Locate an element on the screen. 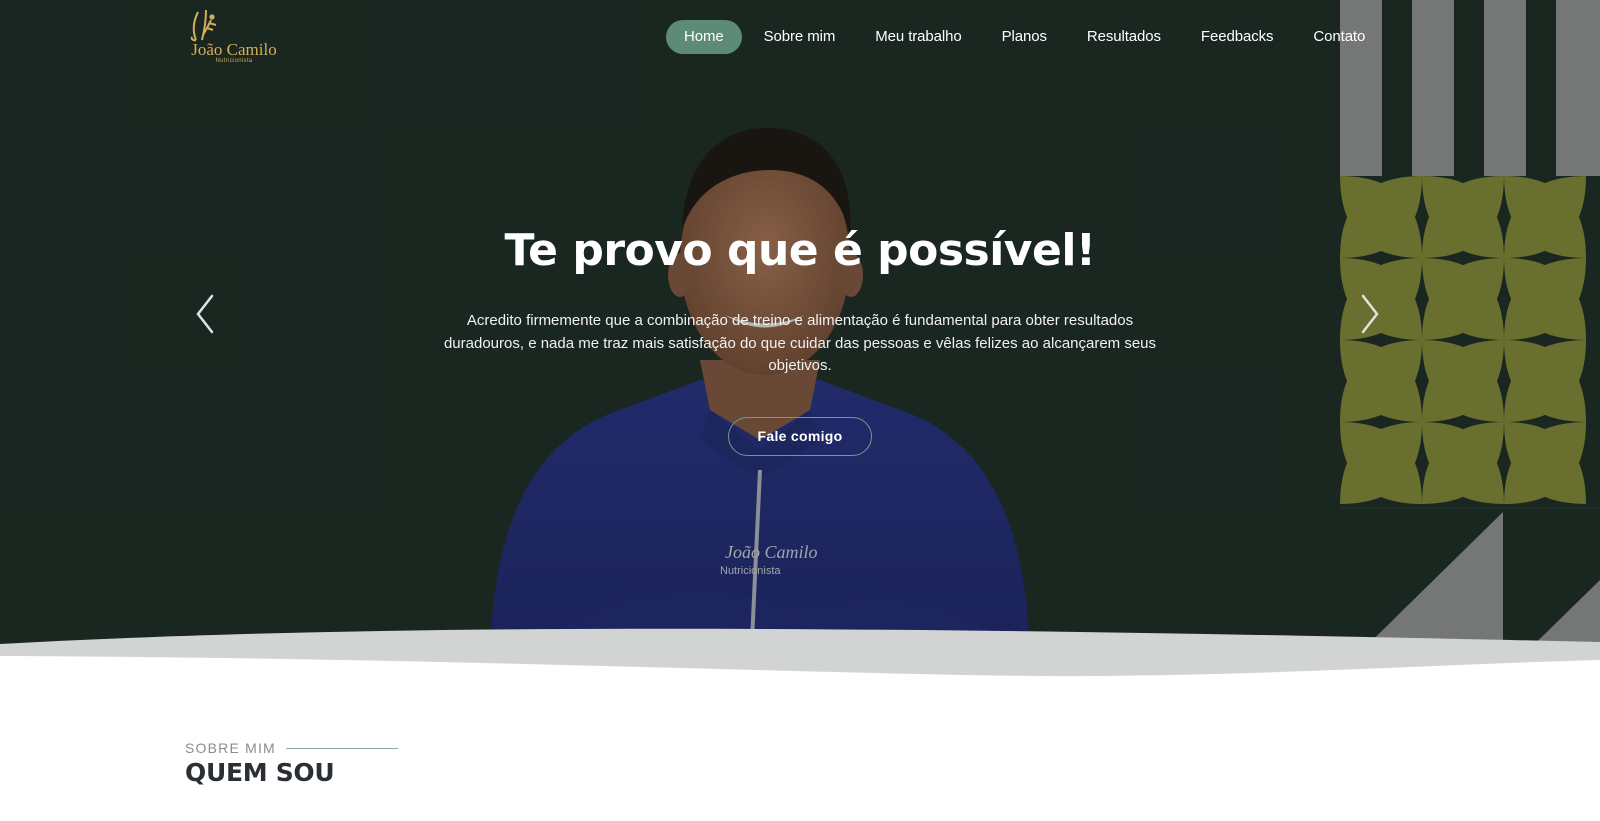 The width and height of the screenshot is (1600, 821). nav-contato: Contato is located at coordinates (1339, 37).